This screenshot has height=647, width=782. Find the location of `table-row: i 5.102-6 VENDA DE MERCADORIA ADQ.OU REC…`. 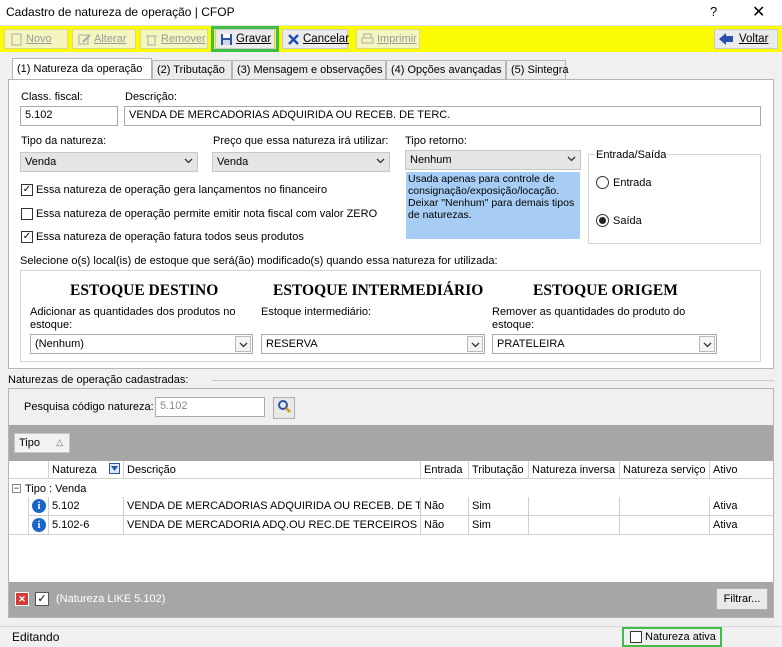

table-row: i 5.102-6 VENDA DE MERCADORIA ADQ.OU REC… is located at coordinates (391, 525).